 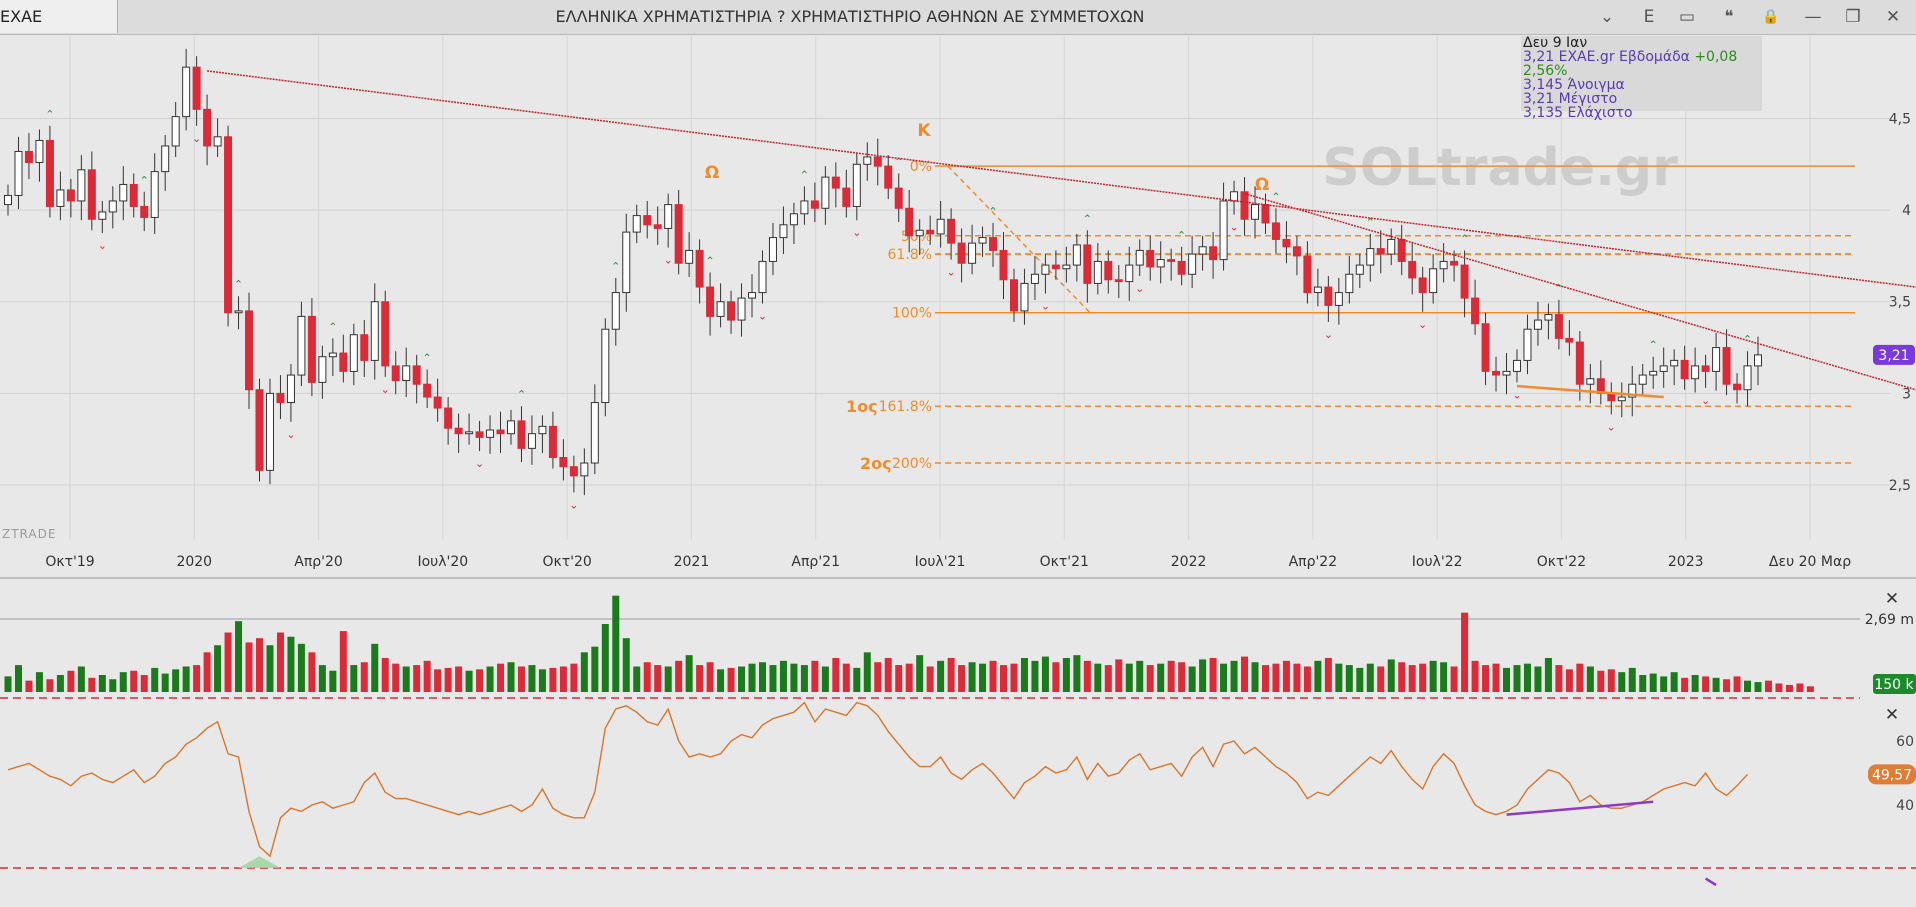 I want to click on close-rsi-icon: ✕, so click(x=1892, y=715).